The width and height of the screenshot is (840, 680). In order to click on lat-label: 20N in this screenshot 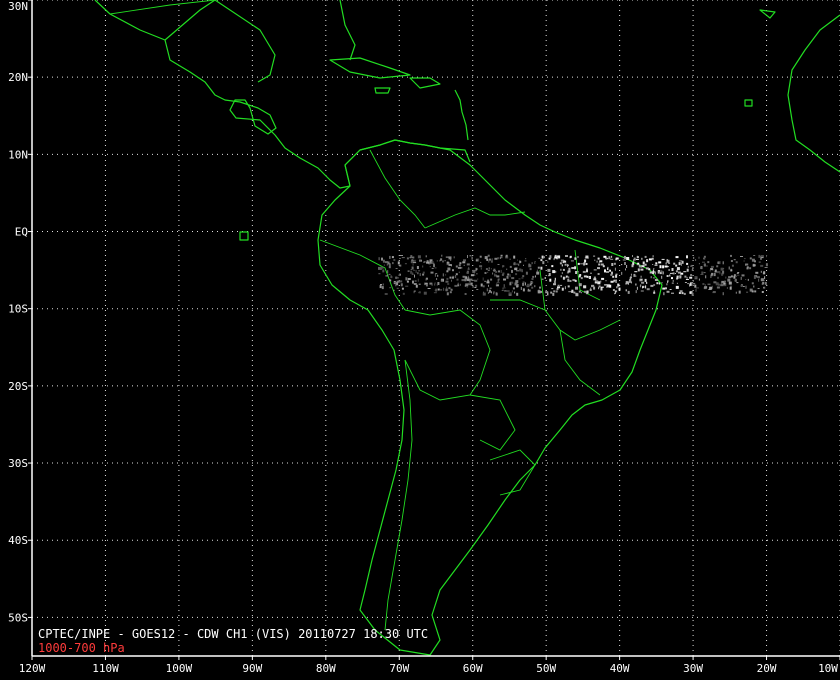, I will do `click(18, 77)`.